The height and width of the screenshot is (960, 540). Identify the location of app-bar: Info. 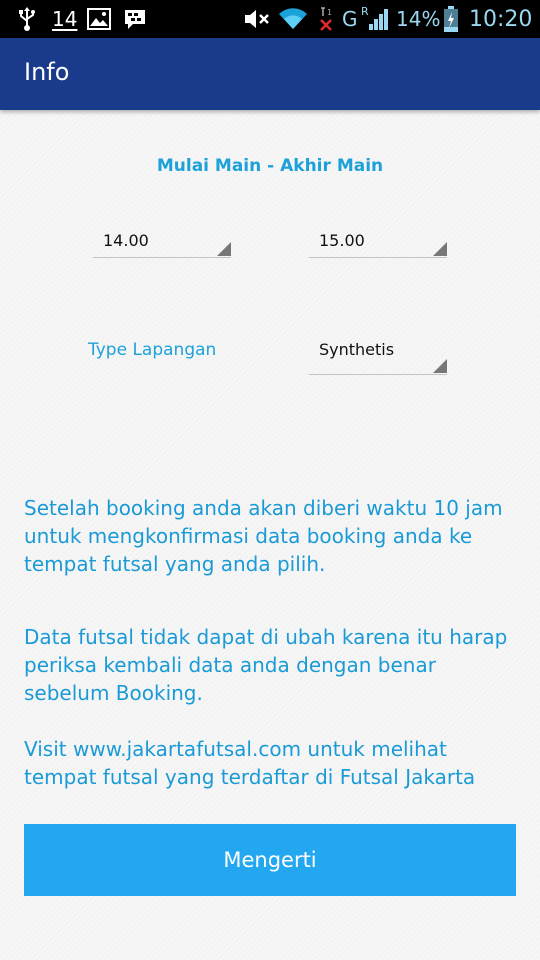
(270, 74).